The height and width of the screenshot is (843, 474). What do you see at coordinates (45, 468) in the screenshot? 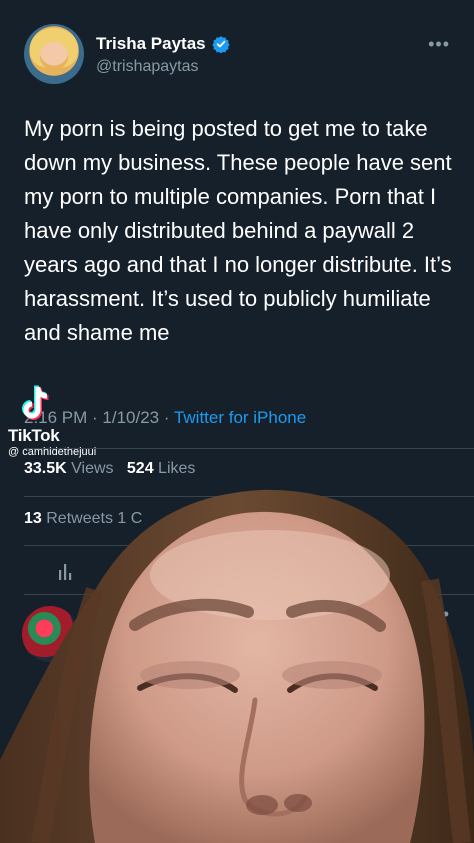
I see `views-count: 33.5K` at bounding box center [45, 468].